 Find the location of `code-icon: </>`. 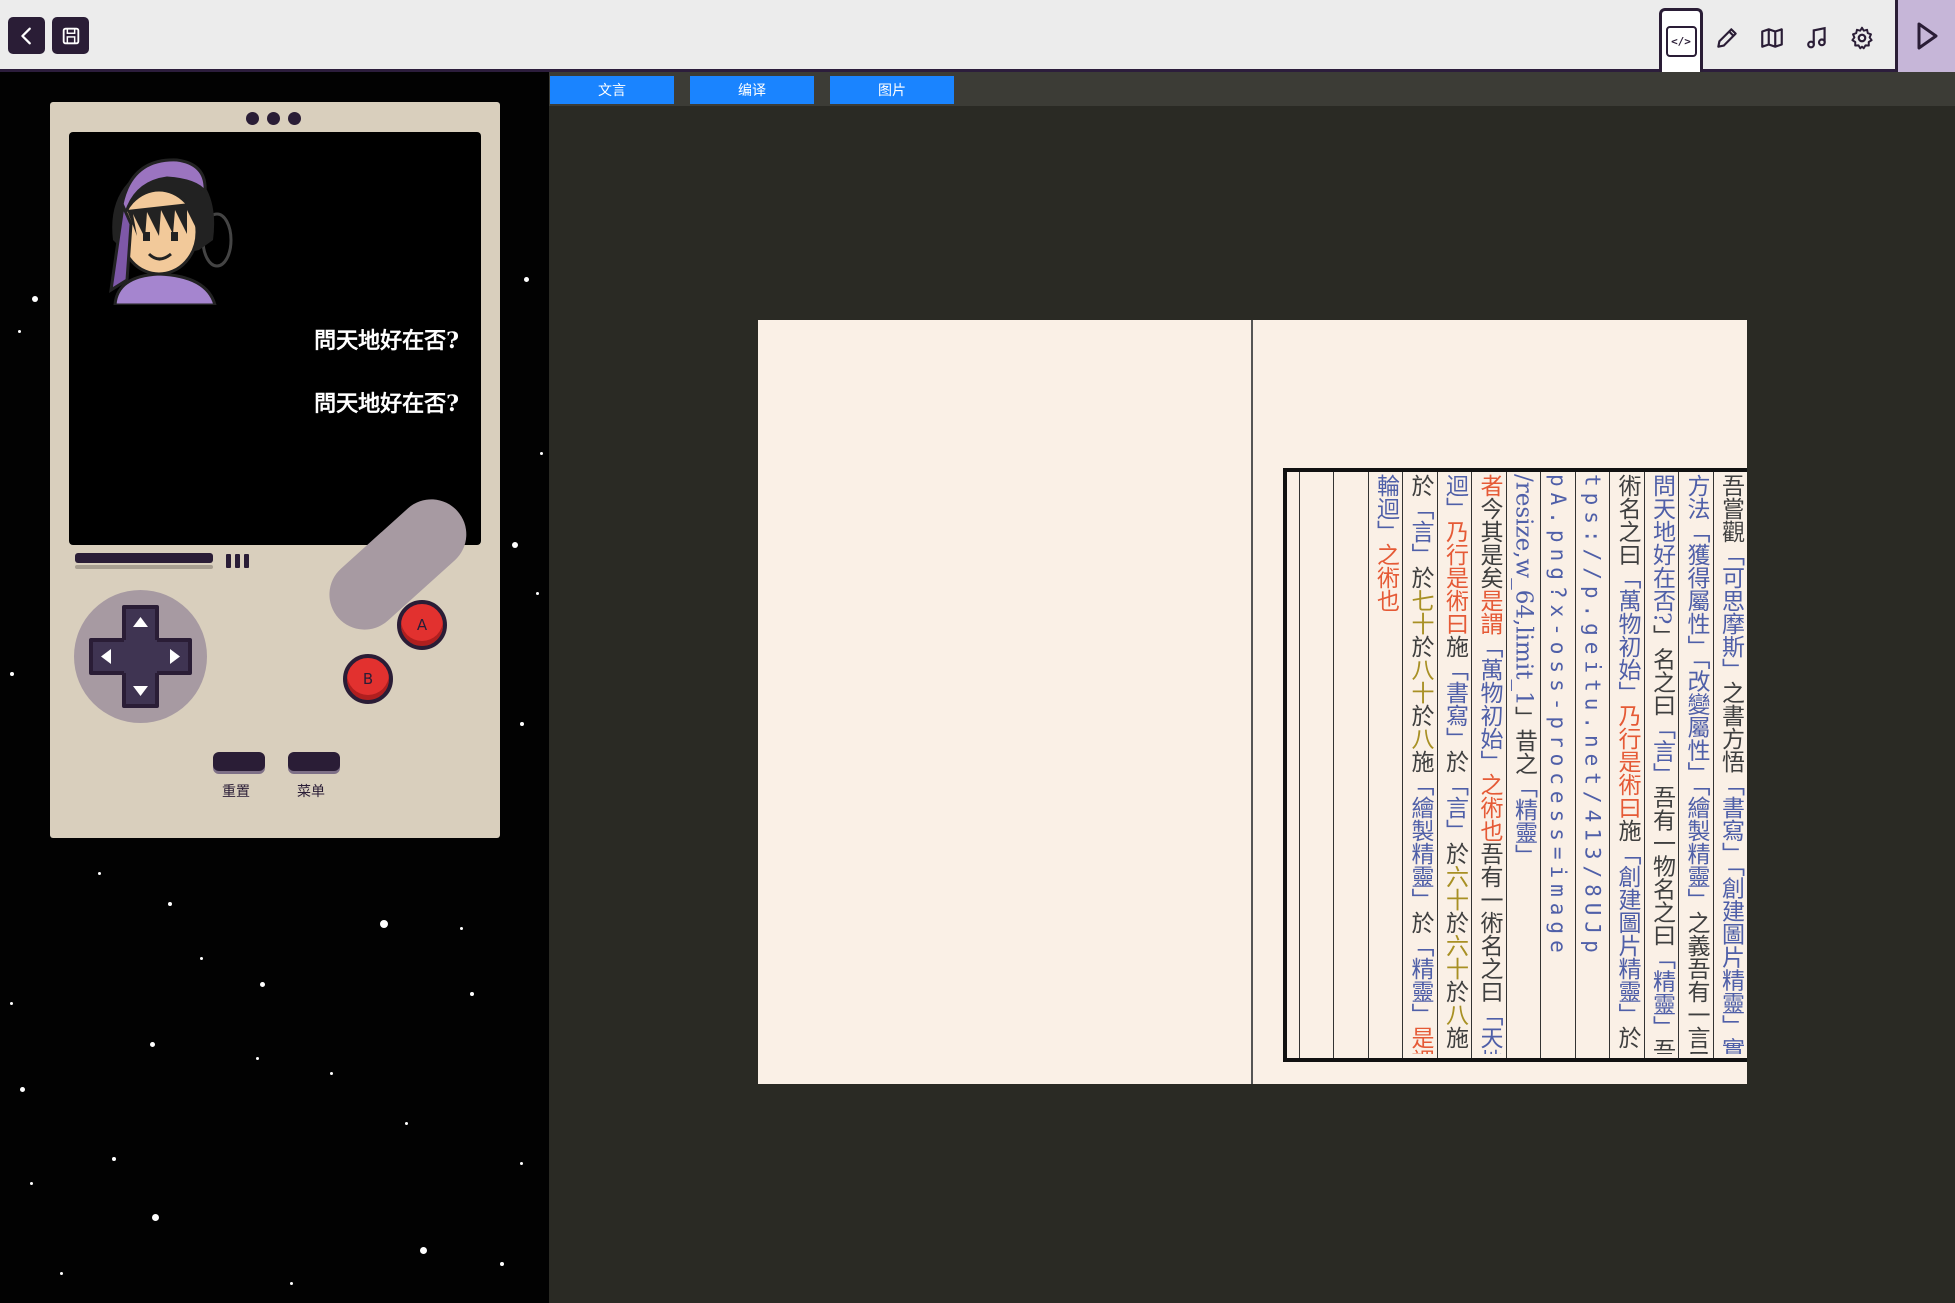

code-icon: </> is located at coordinates (1681, 41).